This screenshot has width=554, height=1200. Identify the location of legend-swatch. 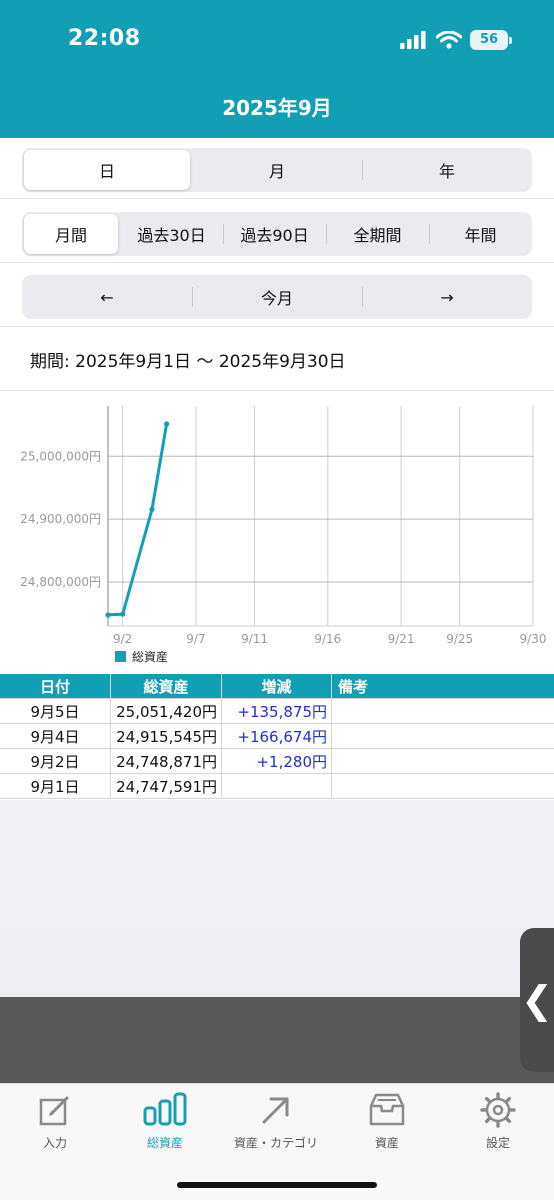
(120, 656).